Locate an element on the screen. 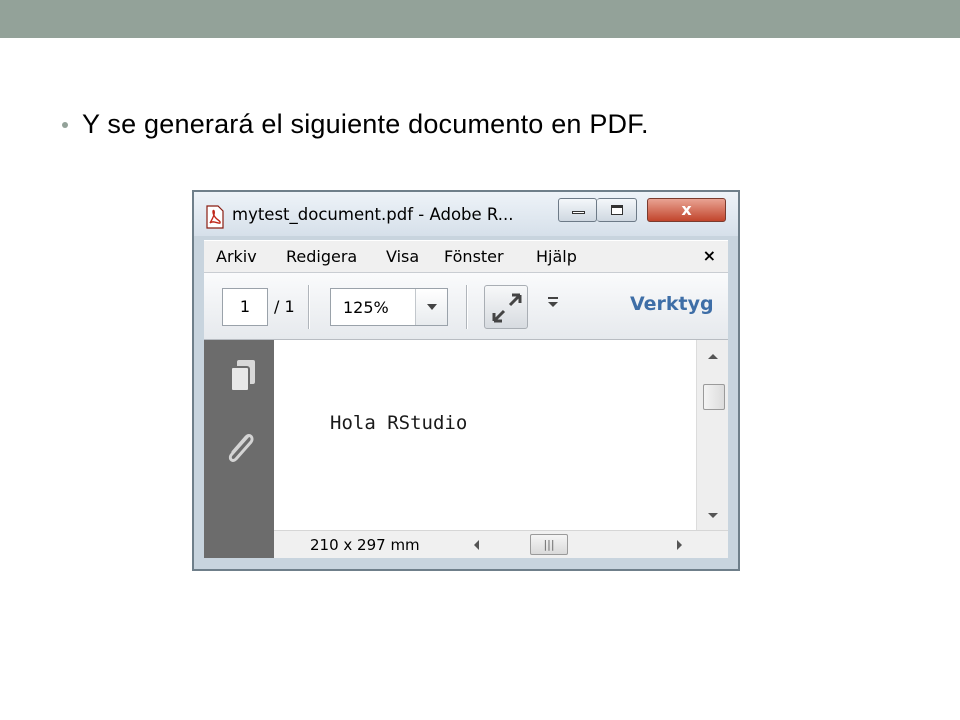  menu-close-icon: × is located at coordinates (709, 255).